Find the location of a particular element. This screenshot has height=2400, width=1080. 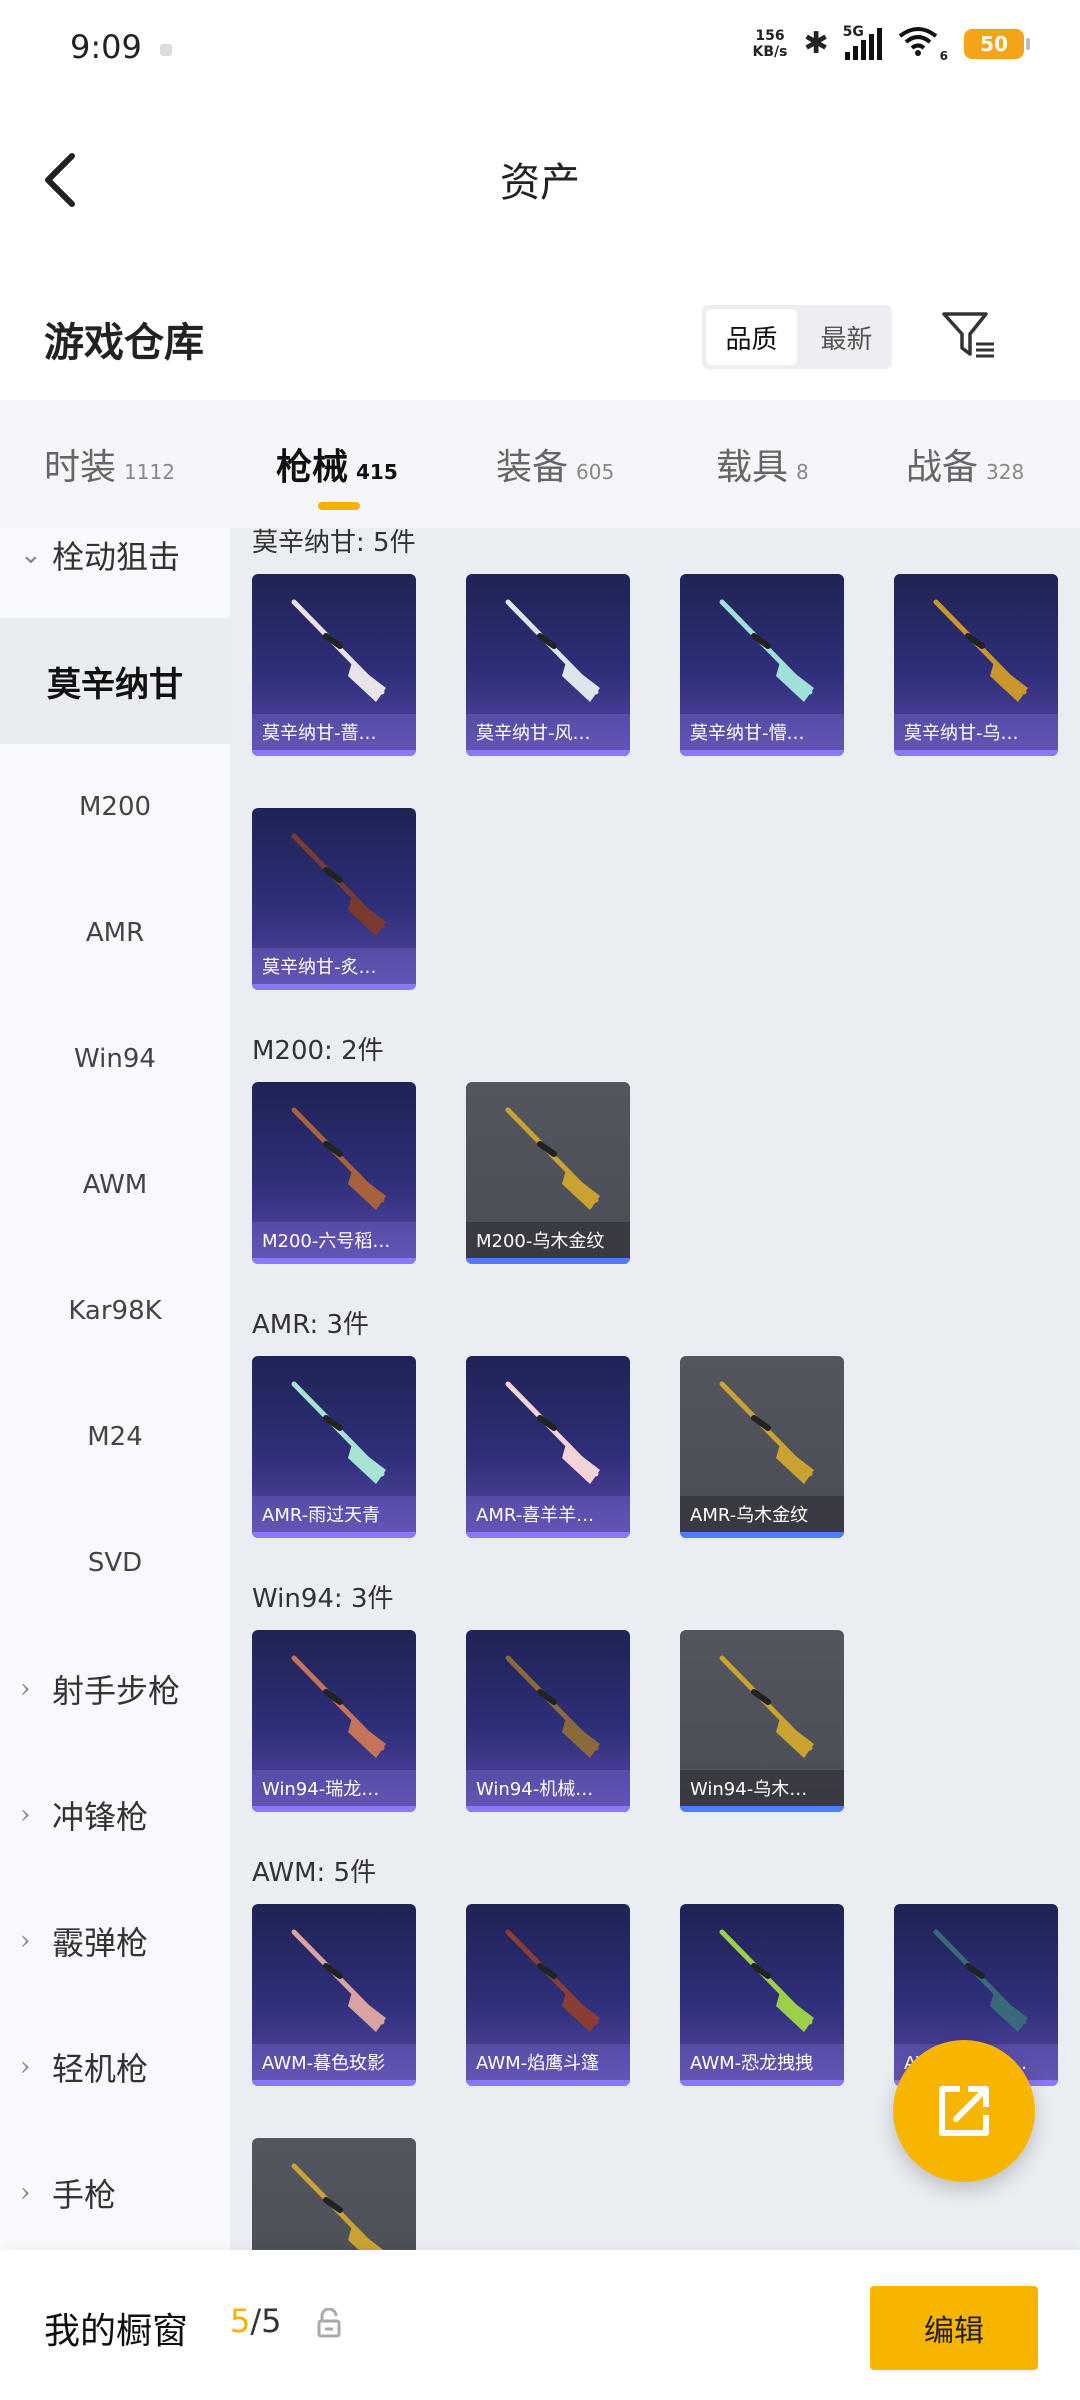

filter-button is located at coordinates (968, 336).